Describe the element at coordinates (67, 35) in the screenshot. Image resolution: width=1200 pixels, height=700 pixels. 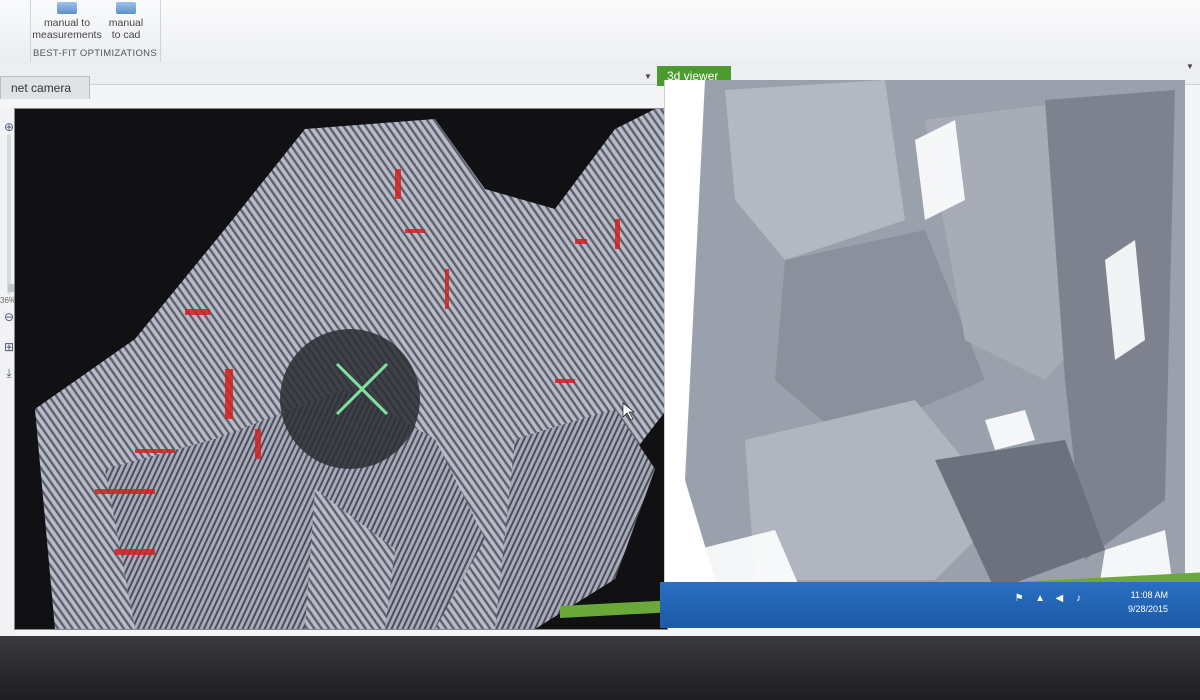
I see `btn-label-2: measurements` at that location.